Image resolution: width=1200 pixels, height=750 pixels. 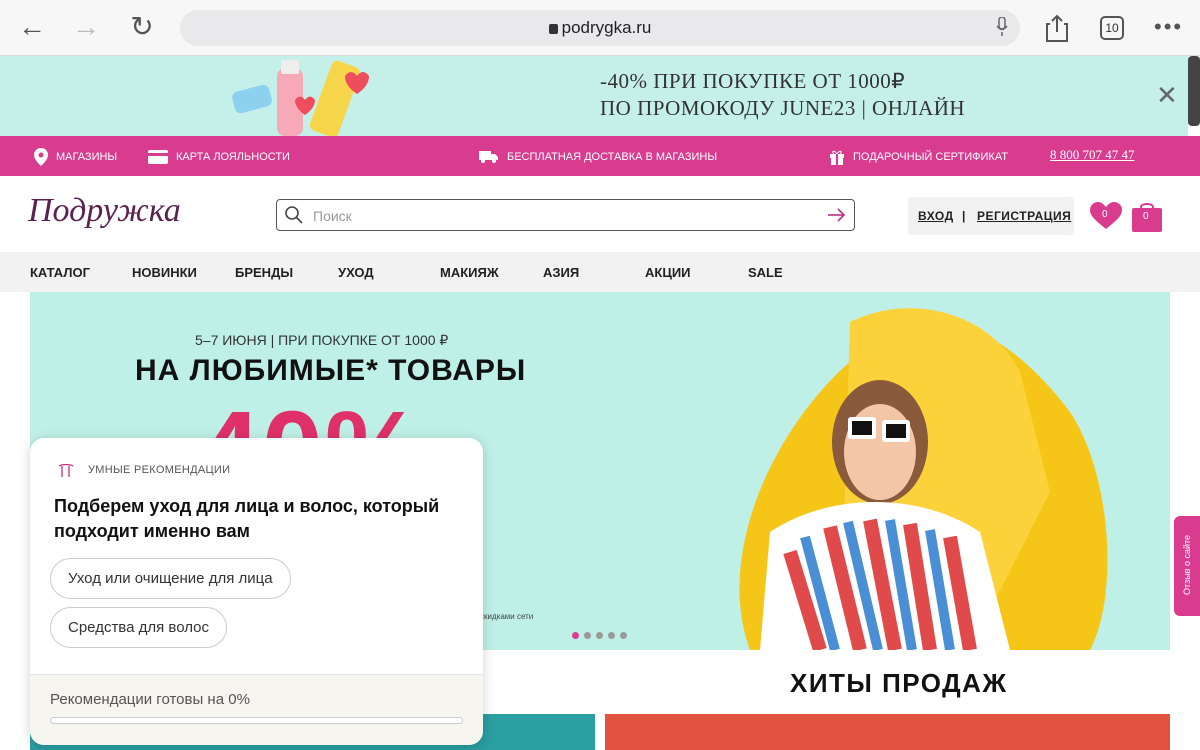 I want to click on progress-bar, so click(x=256, y=720).